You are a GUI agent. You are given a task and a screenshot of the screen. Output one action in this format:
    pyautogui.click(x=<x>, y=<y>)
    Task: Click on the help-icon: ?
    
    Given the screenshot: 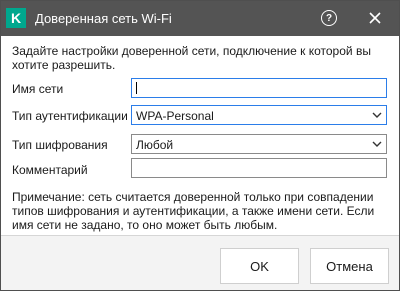 What is the action you would take?
    pyautogui.click(x=329, y=18)
    